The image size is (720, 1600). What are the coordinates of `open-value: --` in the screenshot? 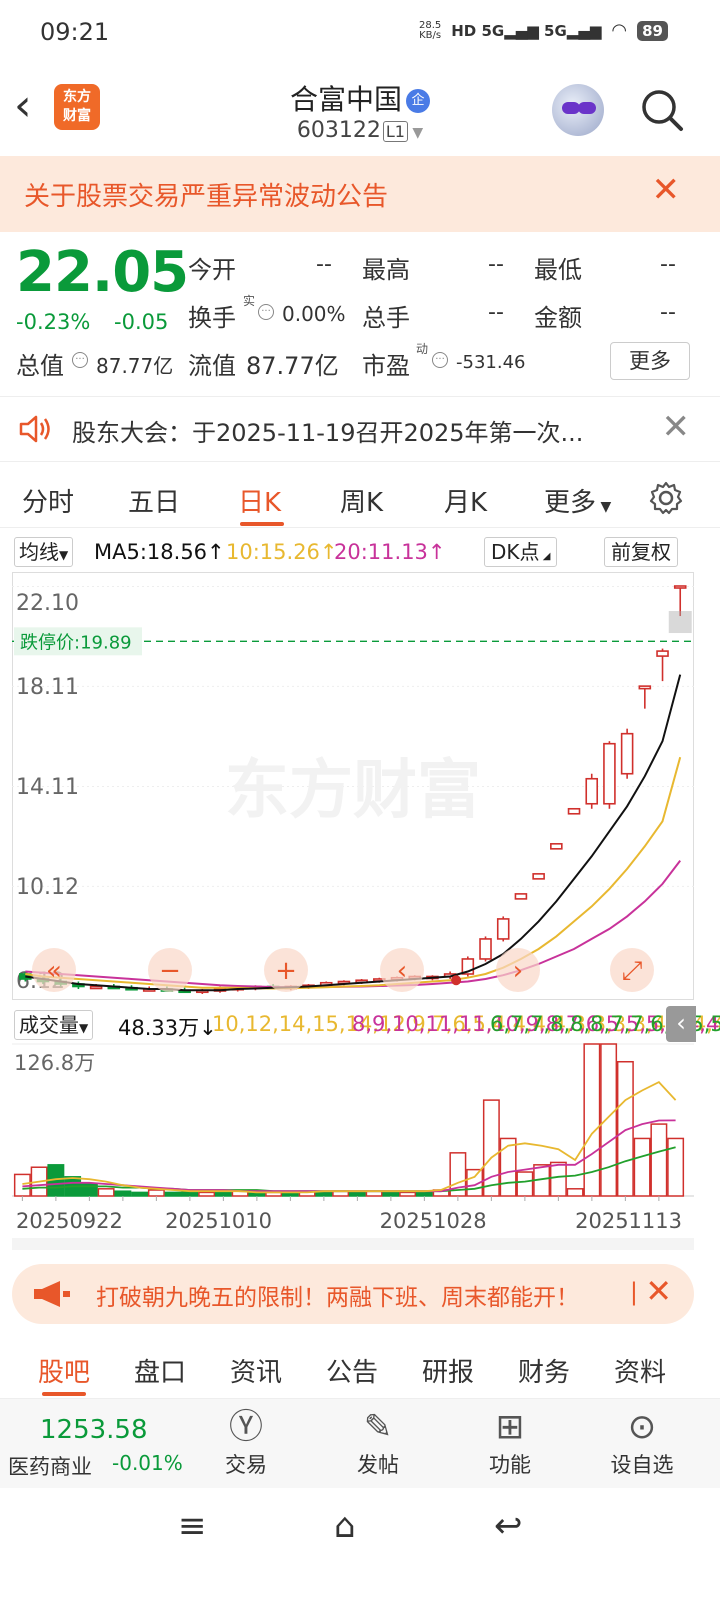 It's located at (324, 264).